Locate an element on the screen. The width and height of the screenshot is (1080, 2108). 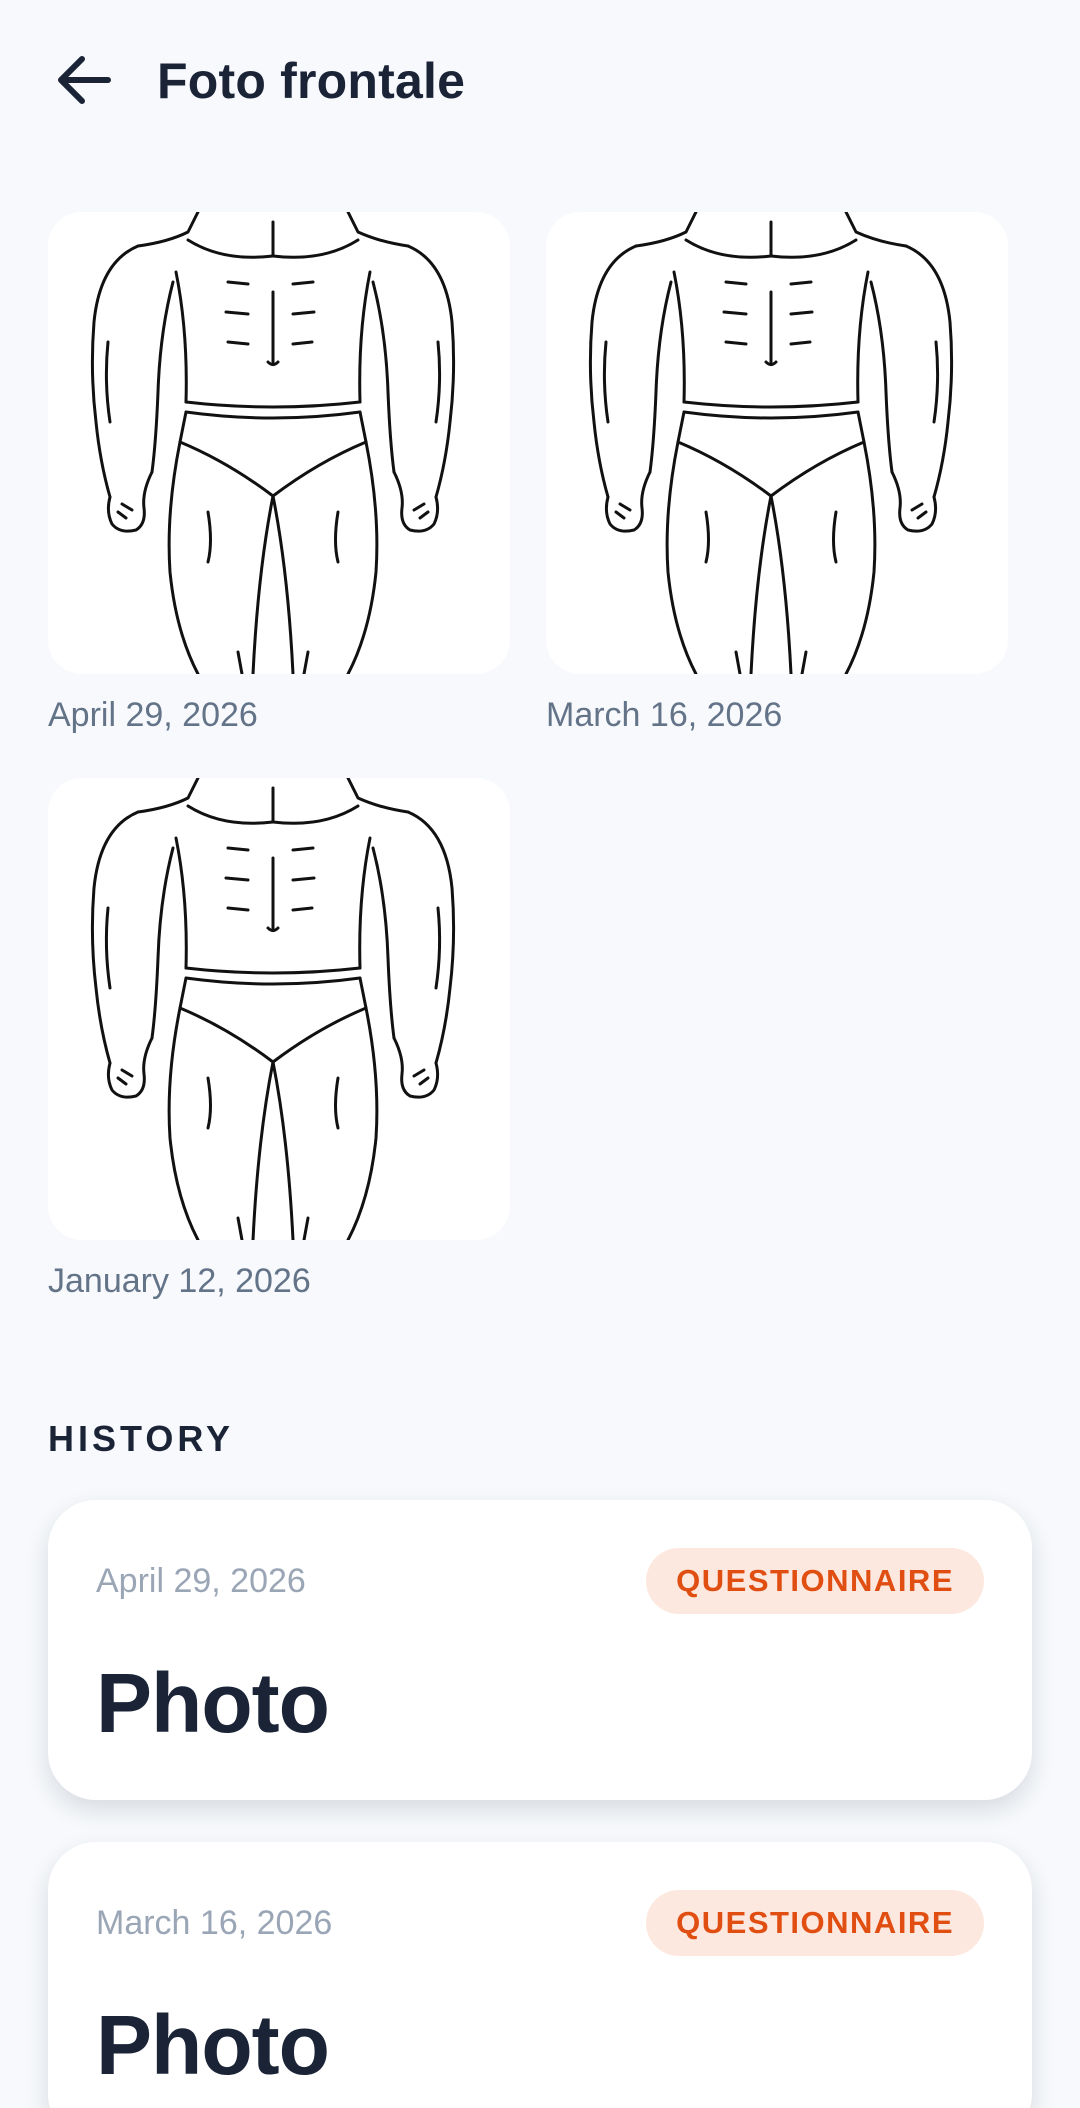
photo-date: January 12, 2026 is located at coordinates (179, 1281).